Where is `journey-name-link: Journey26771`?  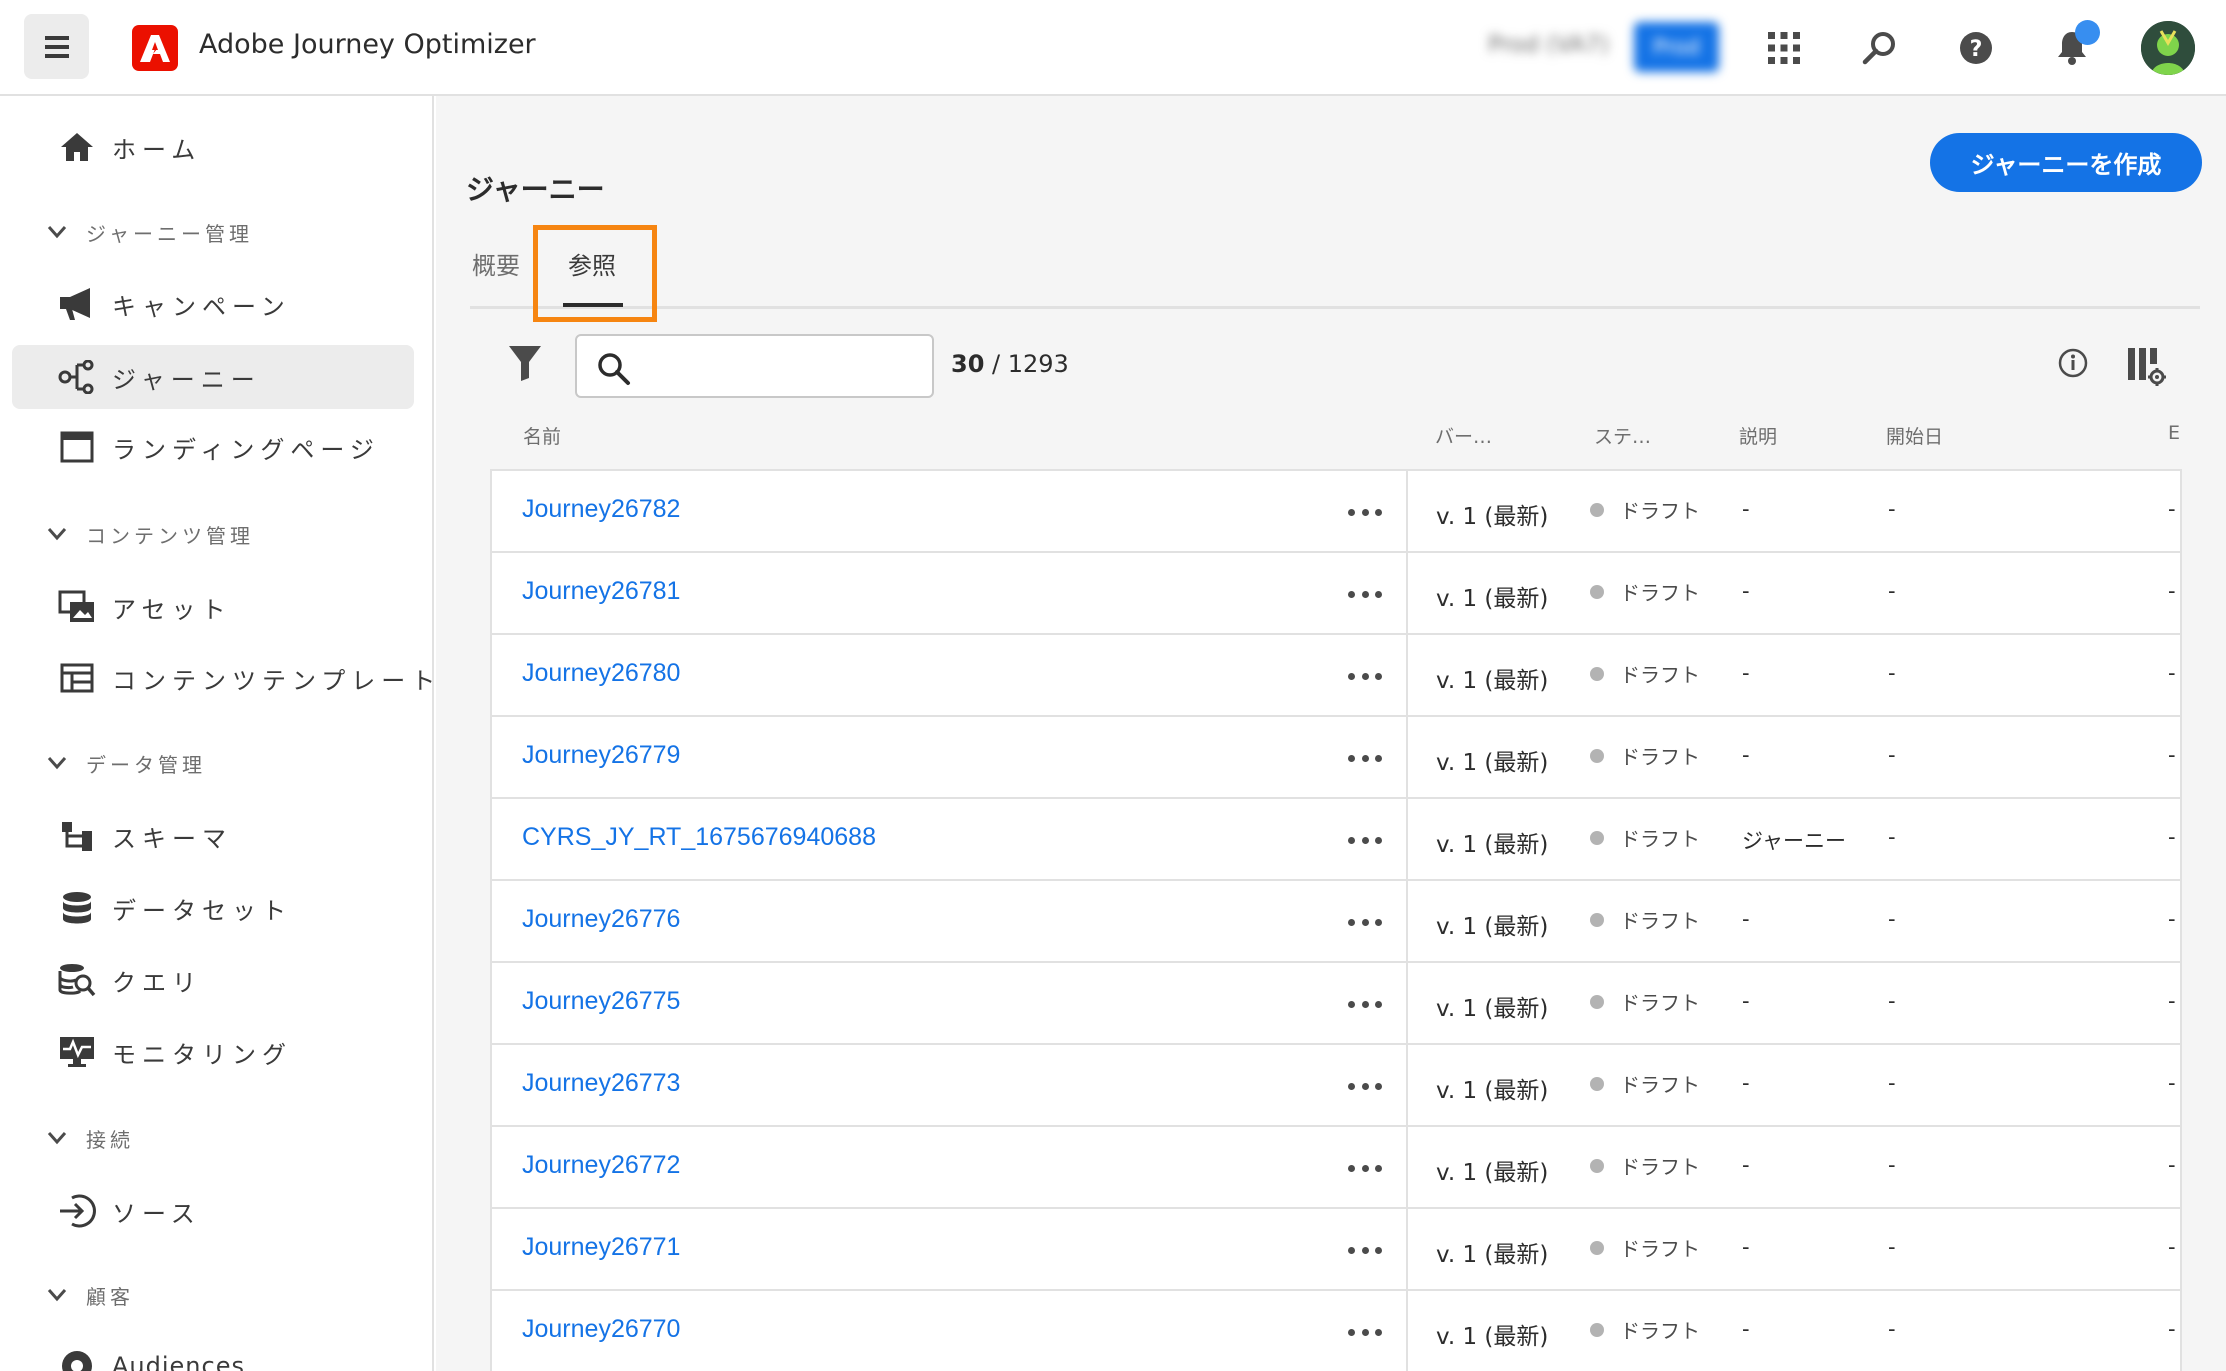
journey-name-link: Journey26771 is located at coordinates (601, 1247).